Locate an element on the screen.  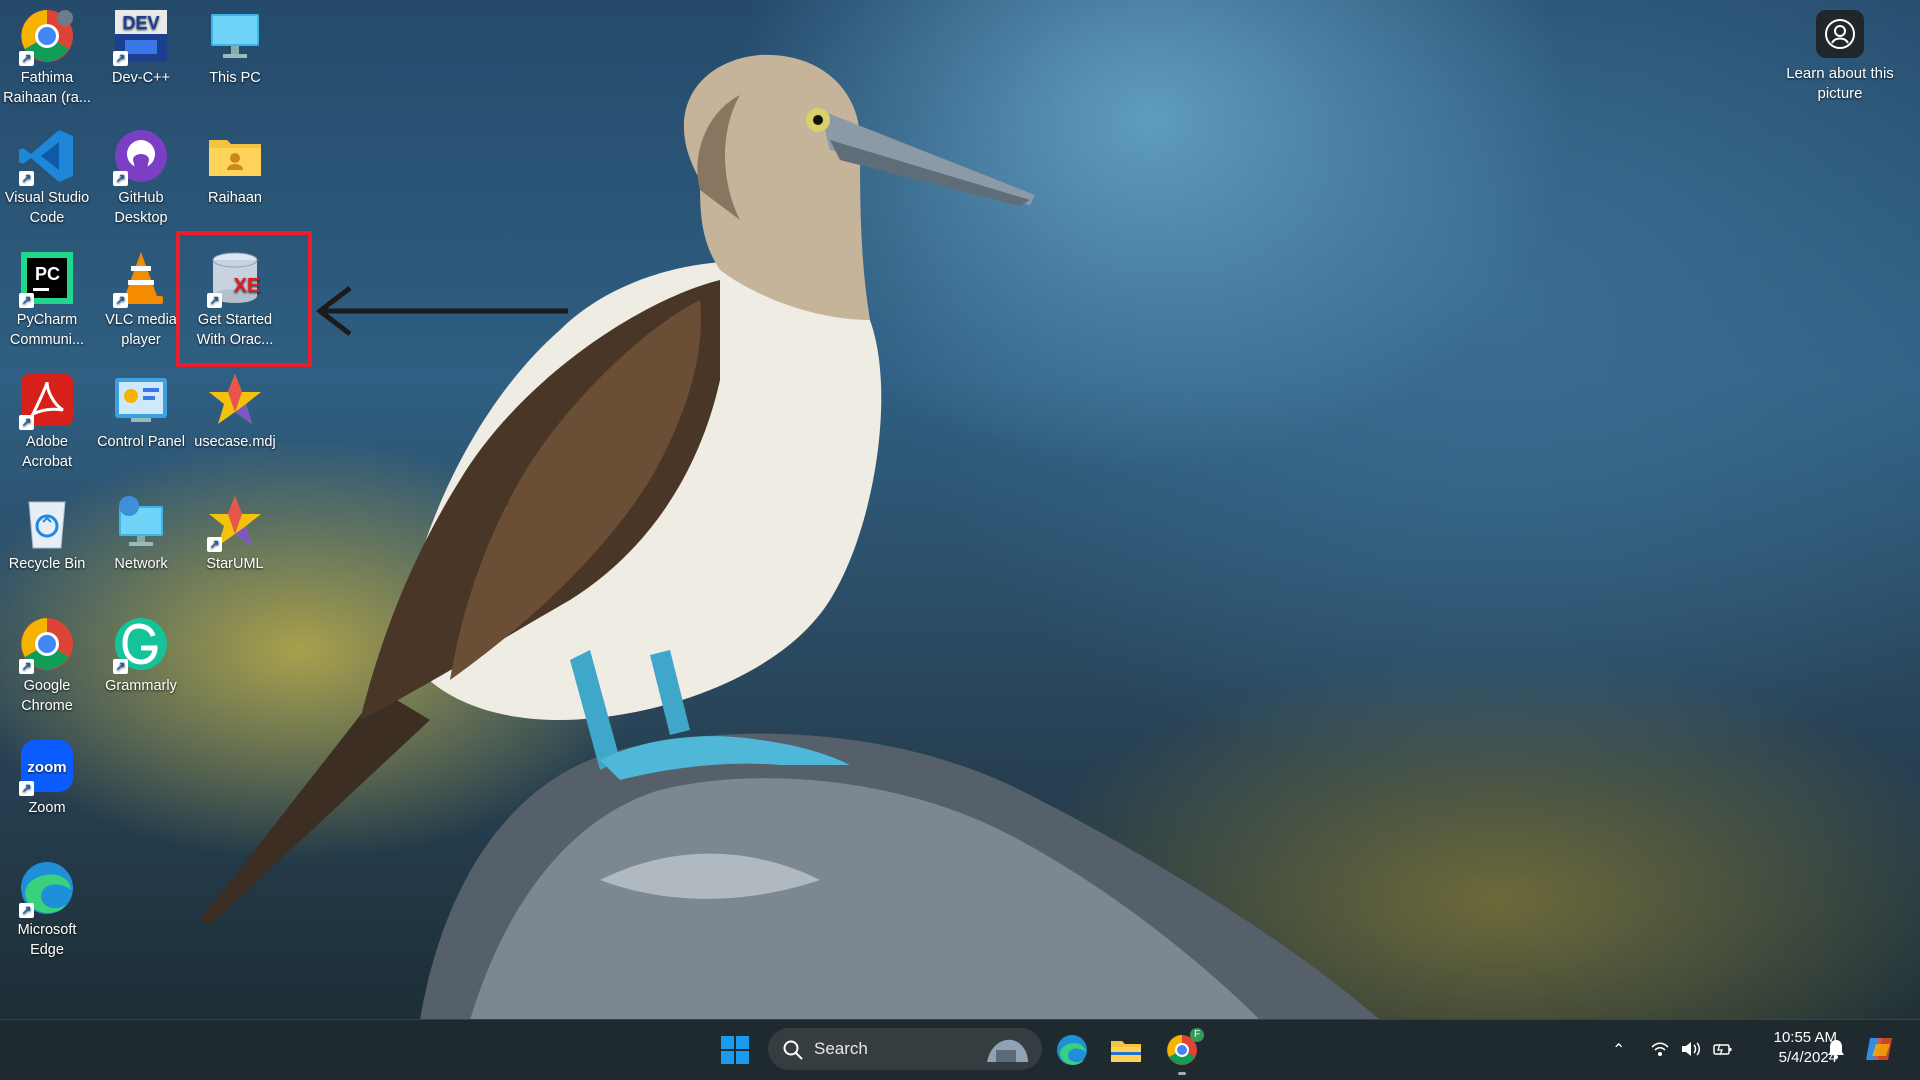
wifi-icon is located at coordinates (1660, 1049).